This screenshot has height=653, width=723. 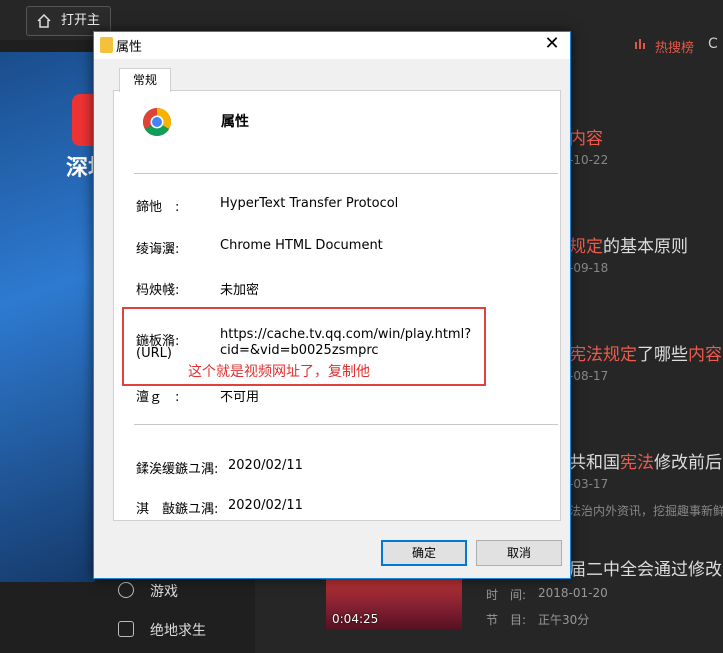 What do you see at coordinates (235, 122) in the screenshot?
I see `properties-header: 属性` at bounding box center [235, 122].